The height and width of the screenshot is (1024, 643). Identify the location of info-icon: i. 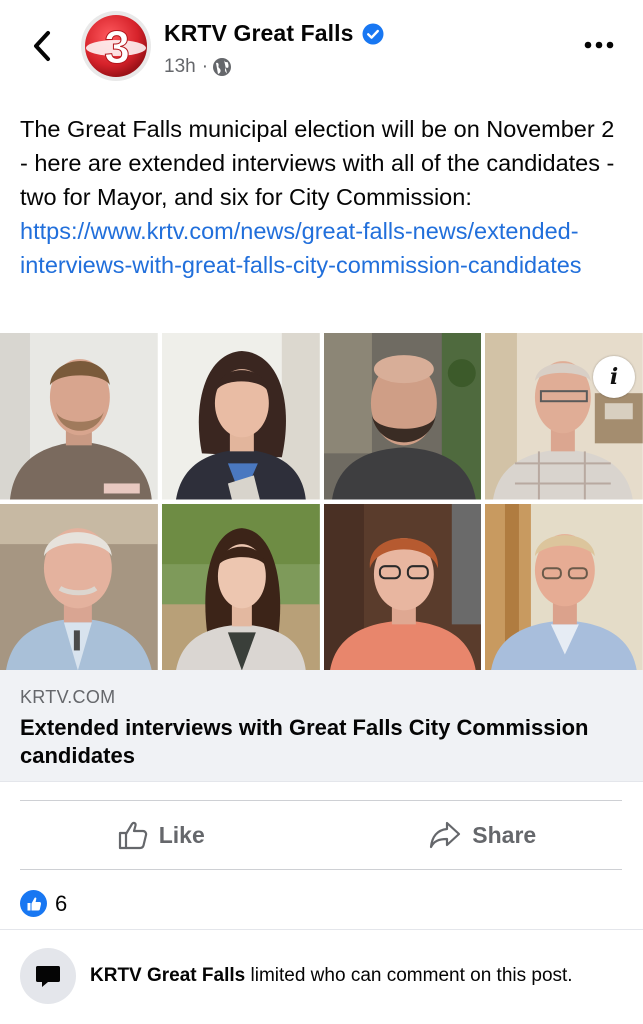
(614, 377).